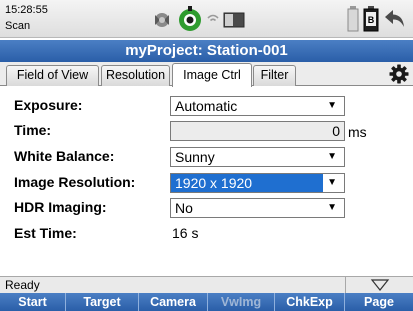  What do you see at coordinates (173, 302) in the screenshot?
I see `camera-button: Camera` at bounding box center [173, 302].